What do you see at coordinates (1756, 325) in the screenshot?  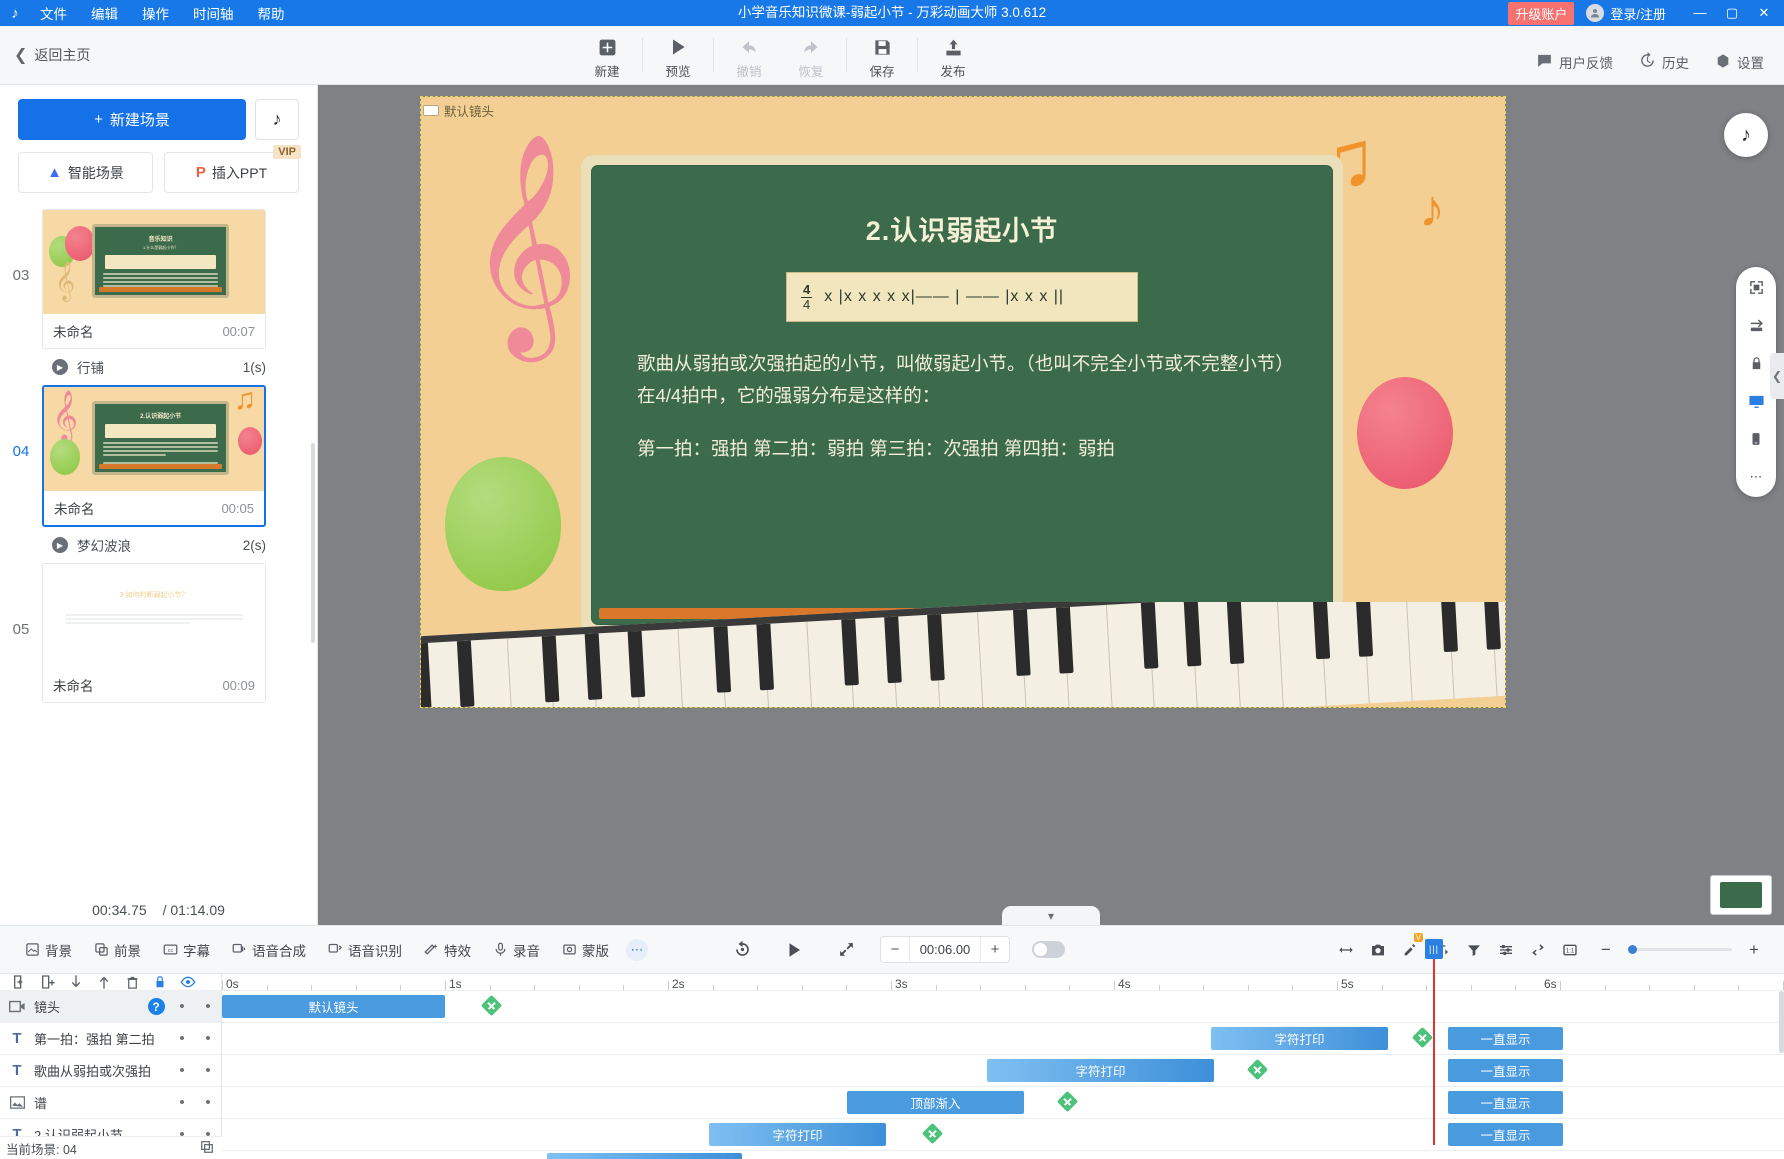 I see `rotate-icon` at bounding box center [1756, 325].